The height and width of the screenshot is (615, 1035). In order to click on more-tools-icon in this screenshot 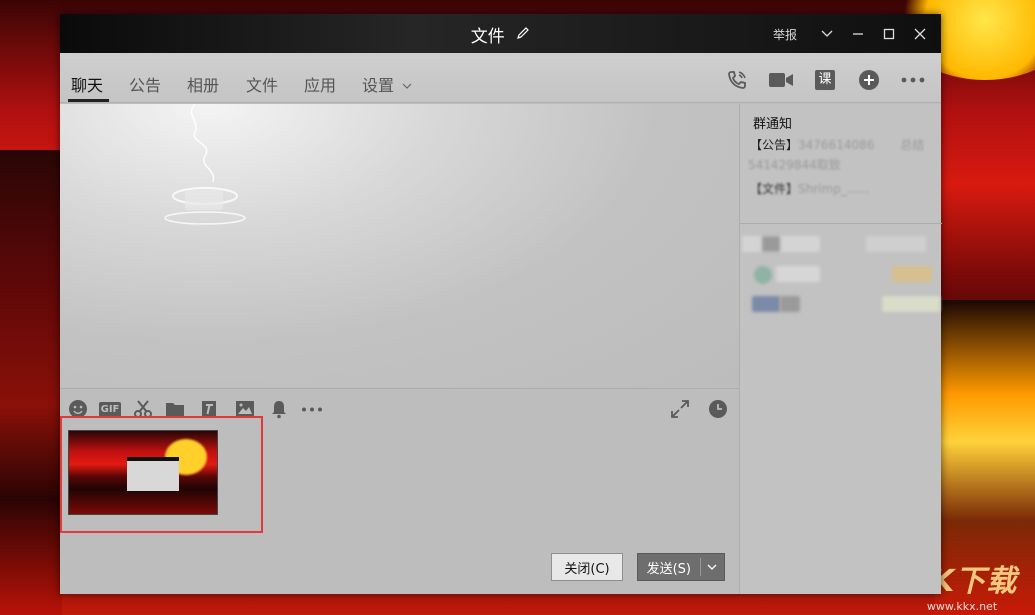, I will do `click(312, 409)`.